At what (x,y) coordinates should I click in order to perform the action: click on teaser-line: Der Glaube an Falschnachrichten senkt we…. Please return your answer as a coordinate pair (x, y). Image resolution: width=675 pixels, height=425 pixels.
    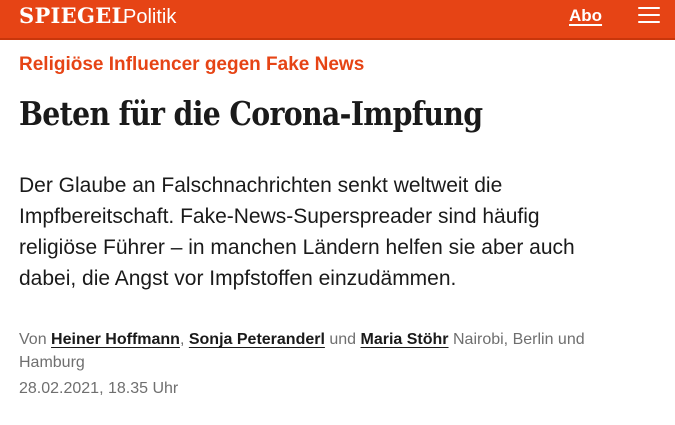
    Looking at the image, I should click on (261, 185).